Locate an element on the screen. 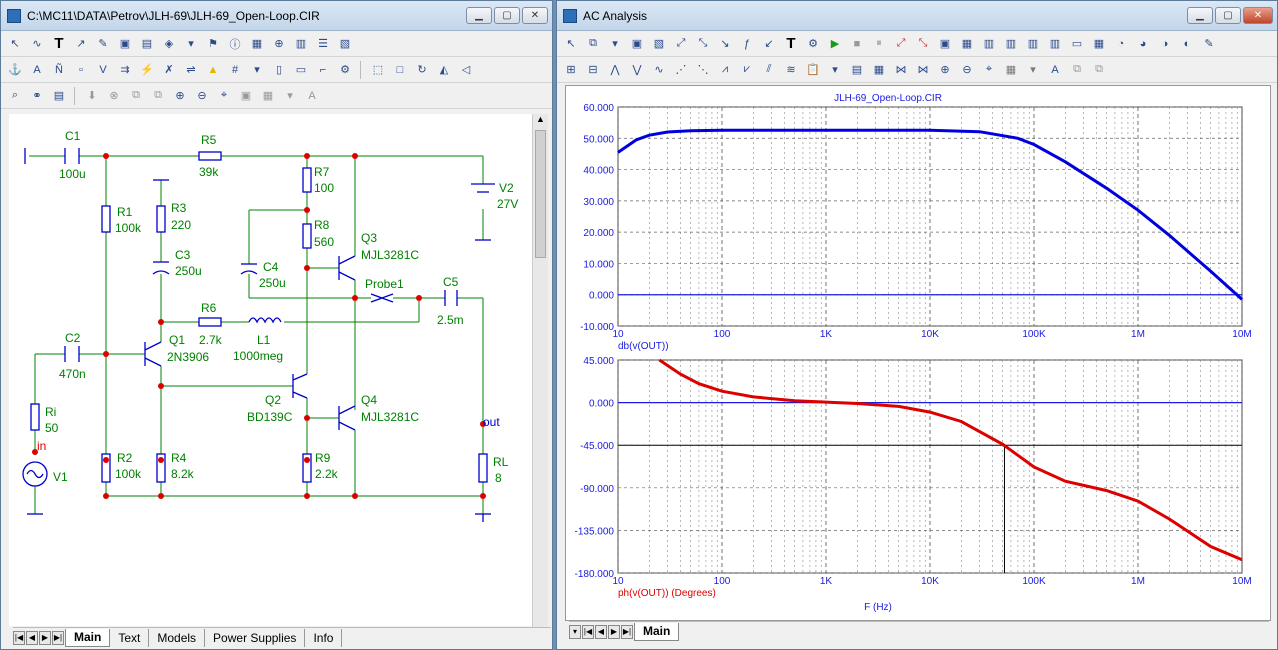  region-icon: ⬚ is located at coordinates (378, 70).